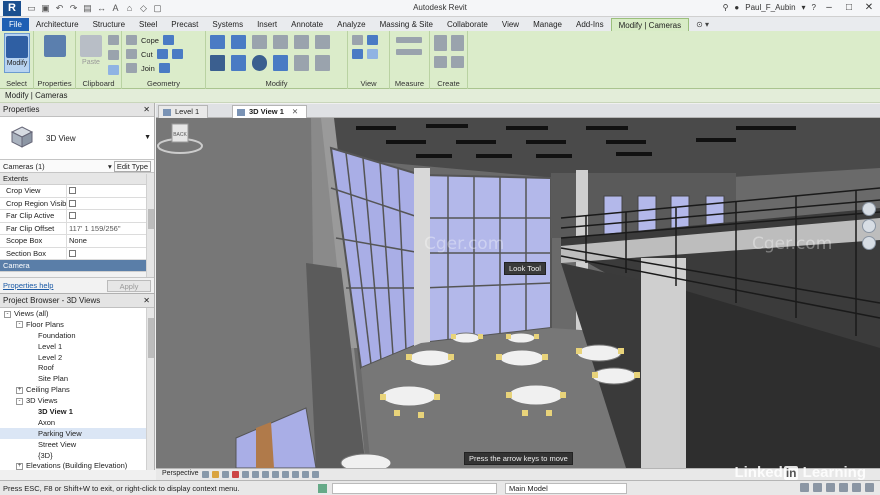 The width and height of the screenshot is (880, 495). Describe the element at coordinates (372, 54) in the screenshot. I see `pin-icon` at that location.